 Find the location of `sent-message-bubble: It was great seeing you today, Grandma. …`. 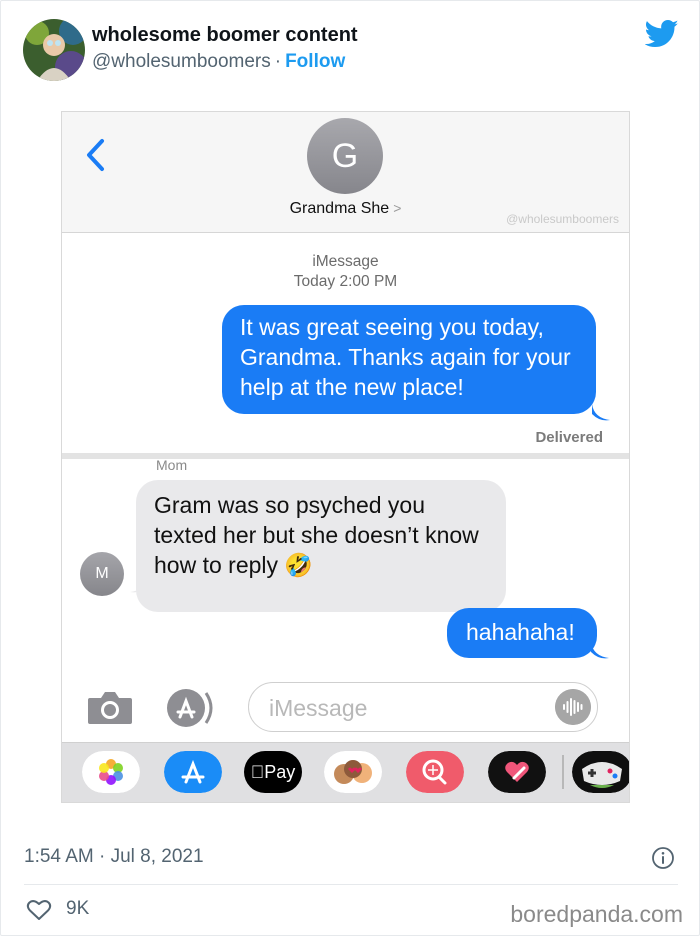

sent-message-bubble: It was great seeing you today, Grandma. … is located at coordinates (409, 359).